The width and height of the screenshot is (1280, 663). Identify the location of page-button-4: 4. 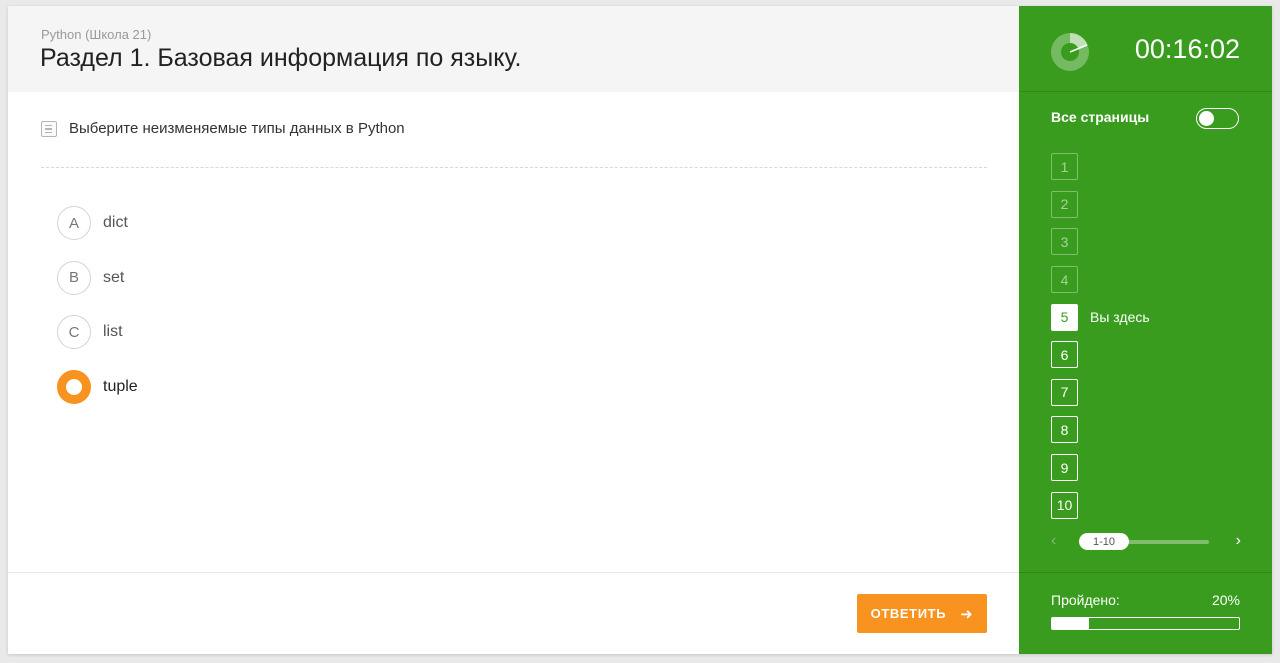
(1064, 280).